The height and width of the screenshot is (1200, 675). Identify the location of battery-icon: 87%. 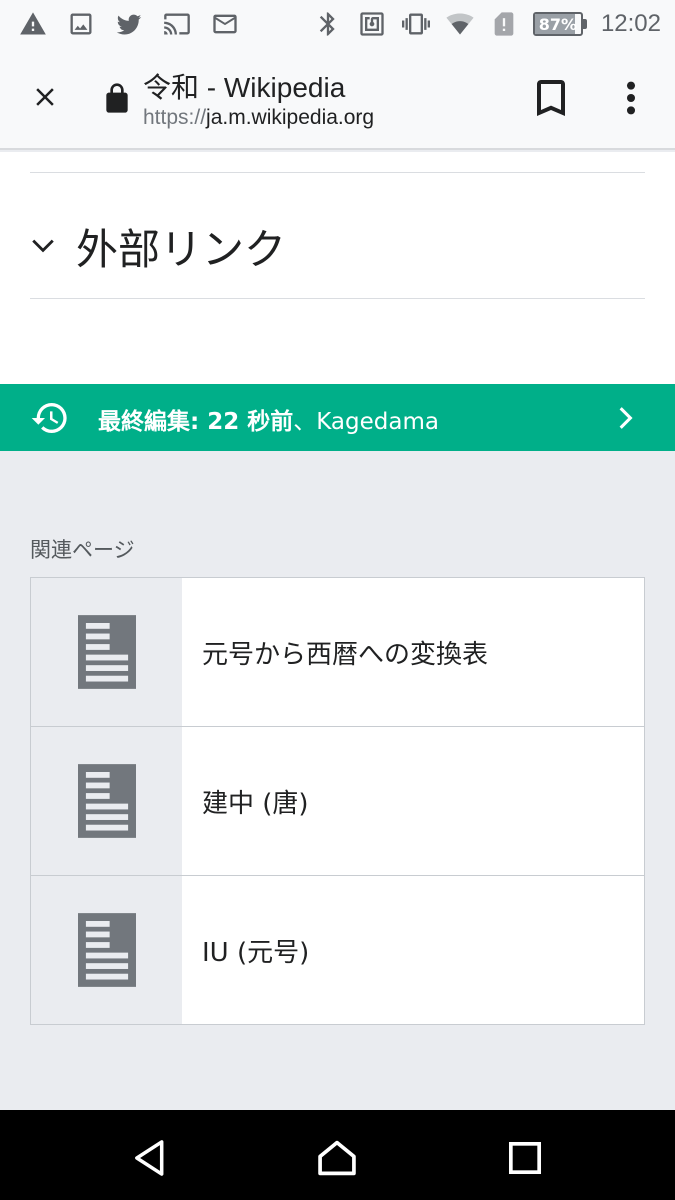
(559, 24).